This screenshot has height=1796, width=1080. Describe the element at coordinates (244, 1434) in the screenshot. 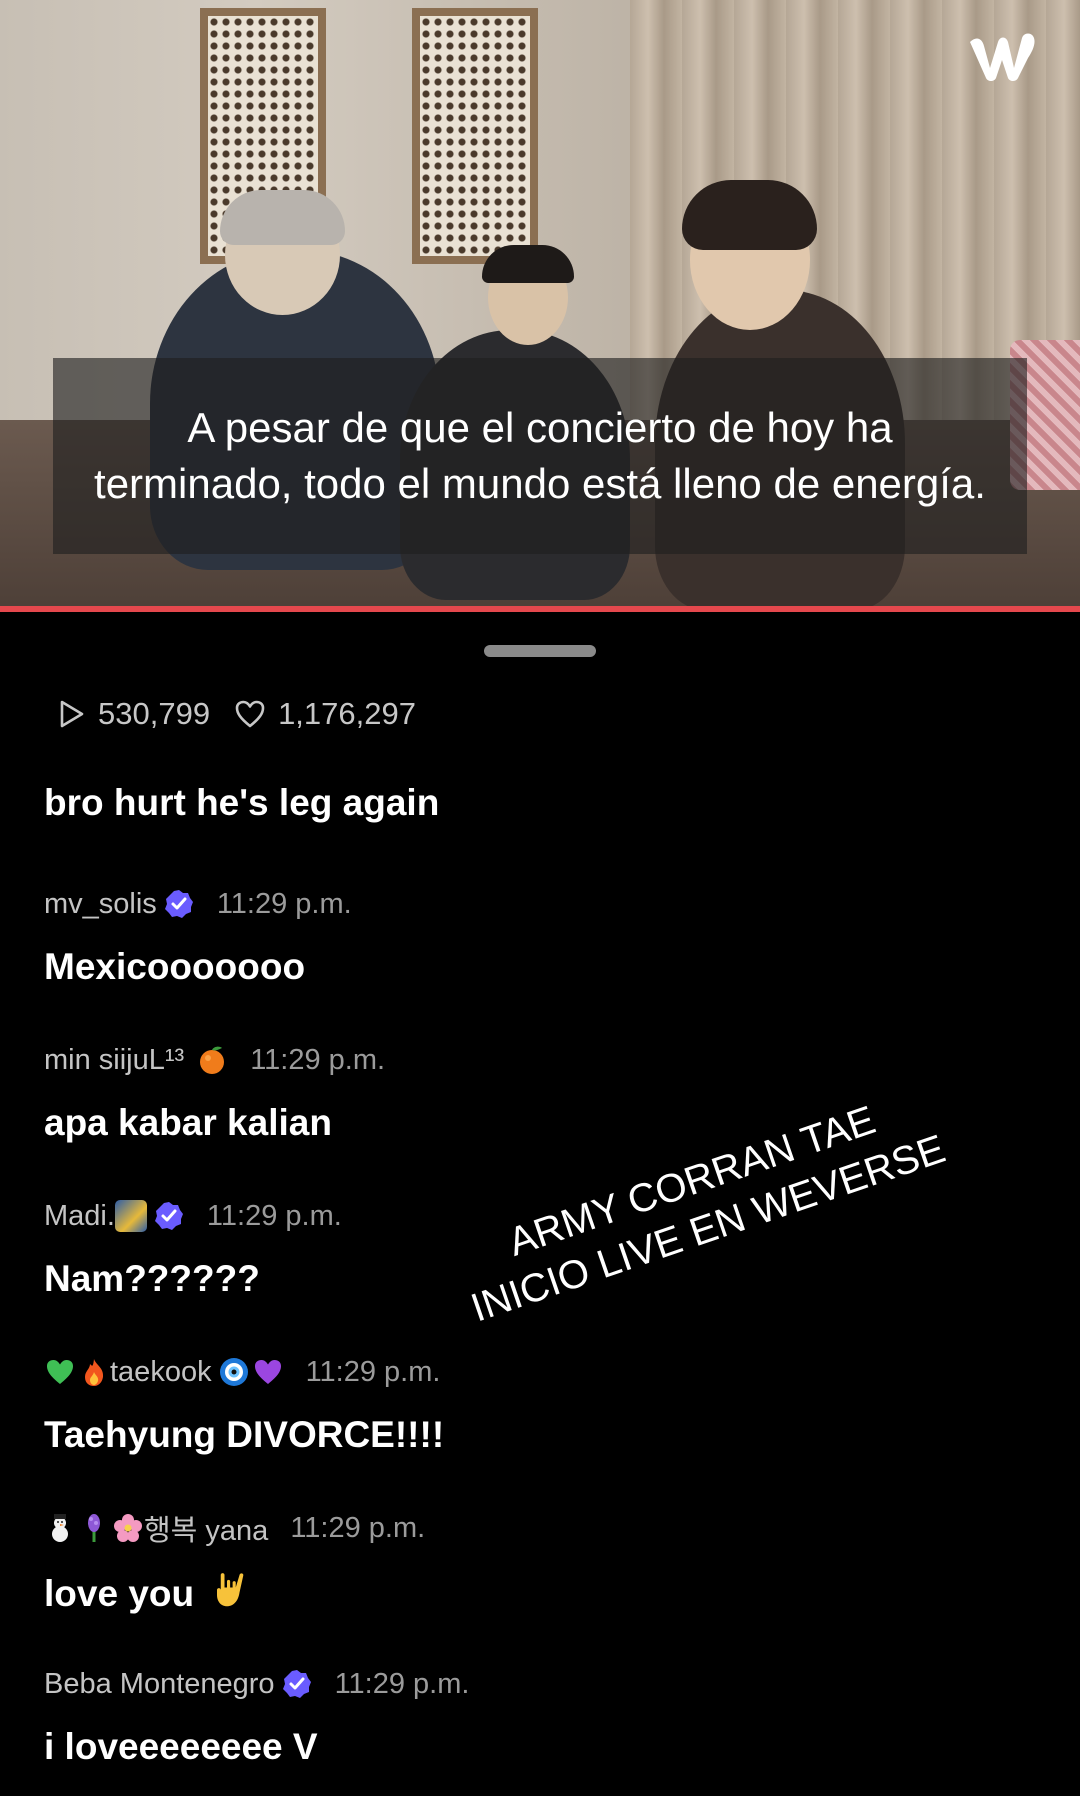

I see `comment-message: Taehyung DIVORCE!!!!` at that location.